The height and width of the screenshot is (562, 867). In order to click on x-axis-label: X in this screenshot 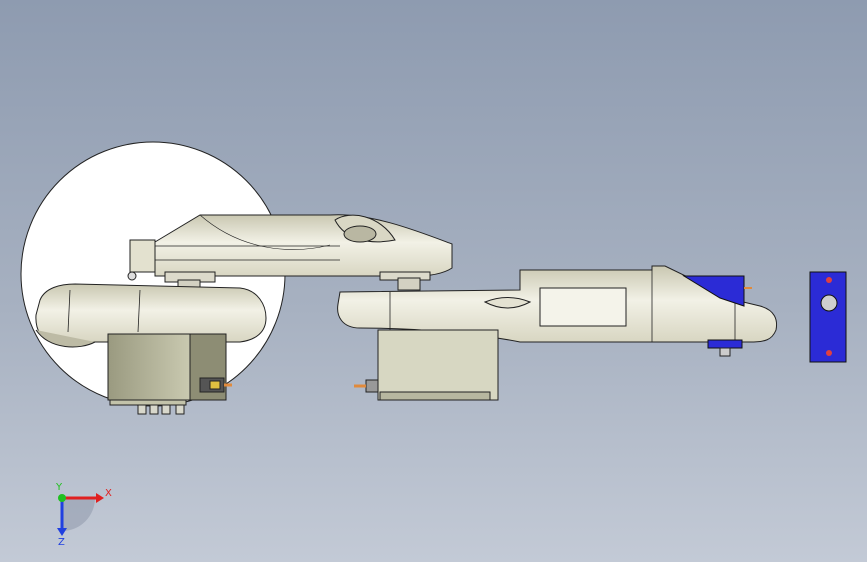, I will do `click(108, 493)`.